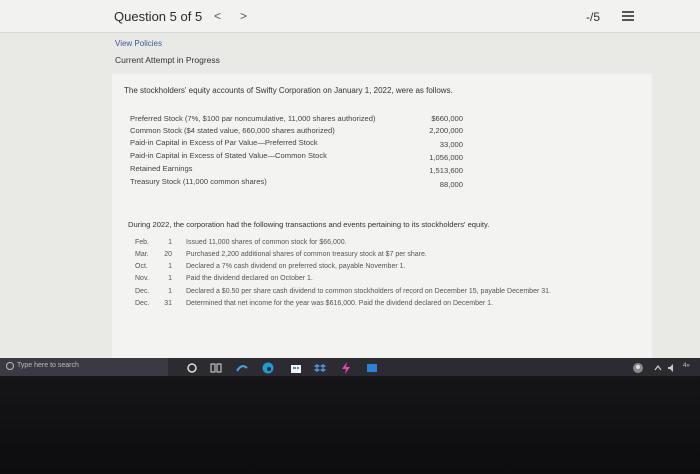 The height and width of the screenshot is (474, 700). What do you see at coordinates (10, 366) in the screenshot?
I see `search-icon` at bounding box center [10, 366].